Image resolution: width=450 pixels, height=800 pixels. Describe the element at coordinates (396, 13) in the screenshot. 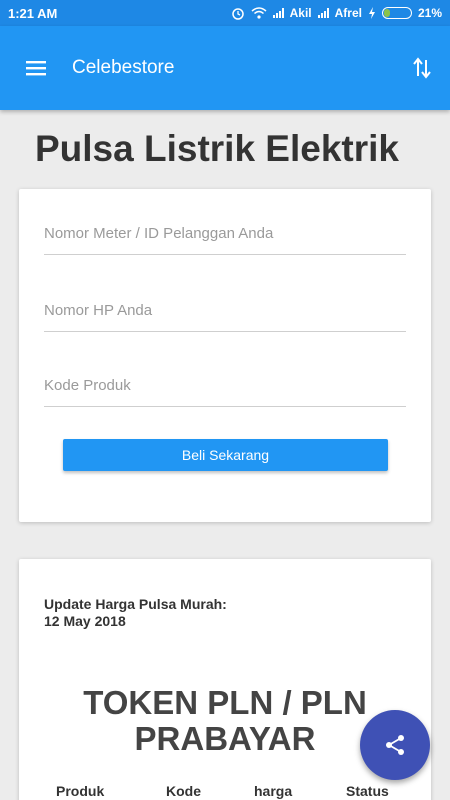

I see `battery-icon` at that location.